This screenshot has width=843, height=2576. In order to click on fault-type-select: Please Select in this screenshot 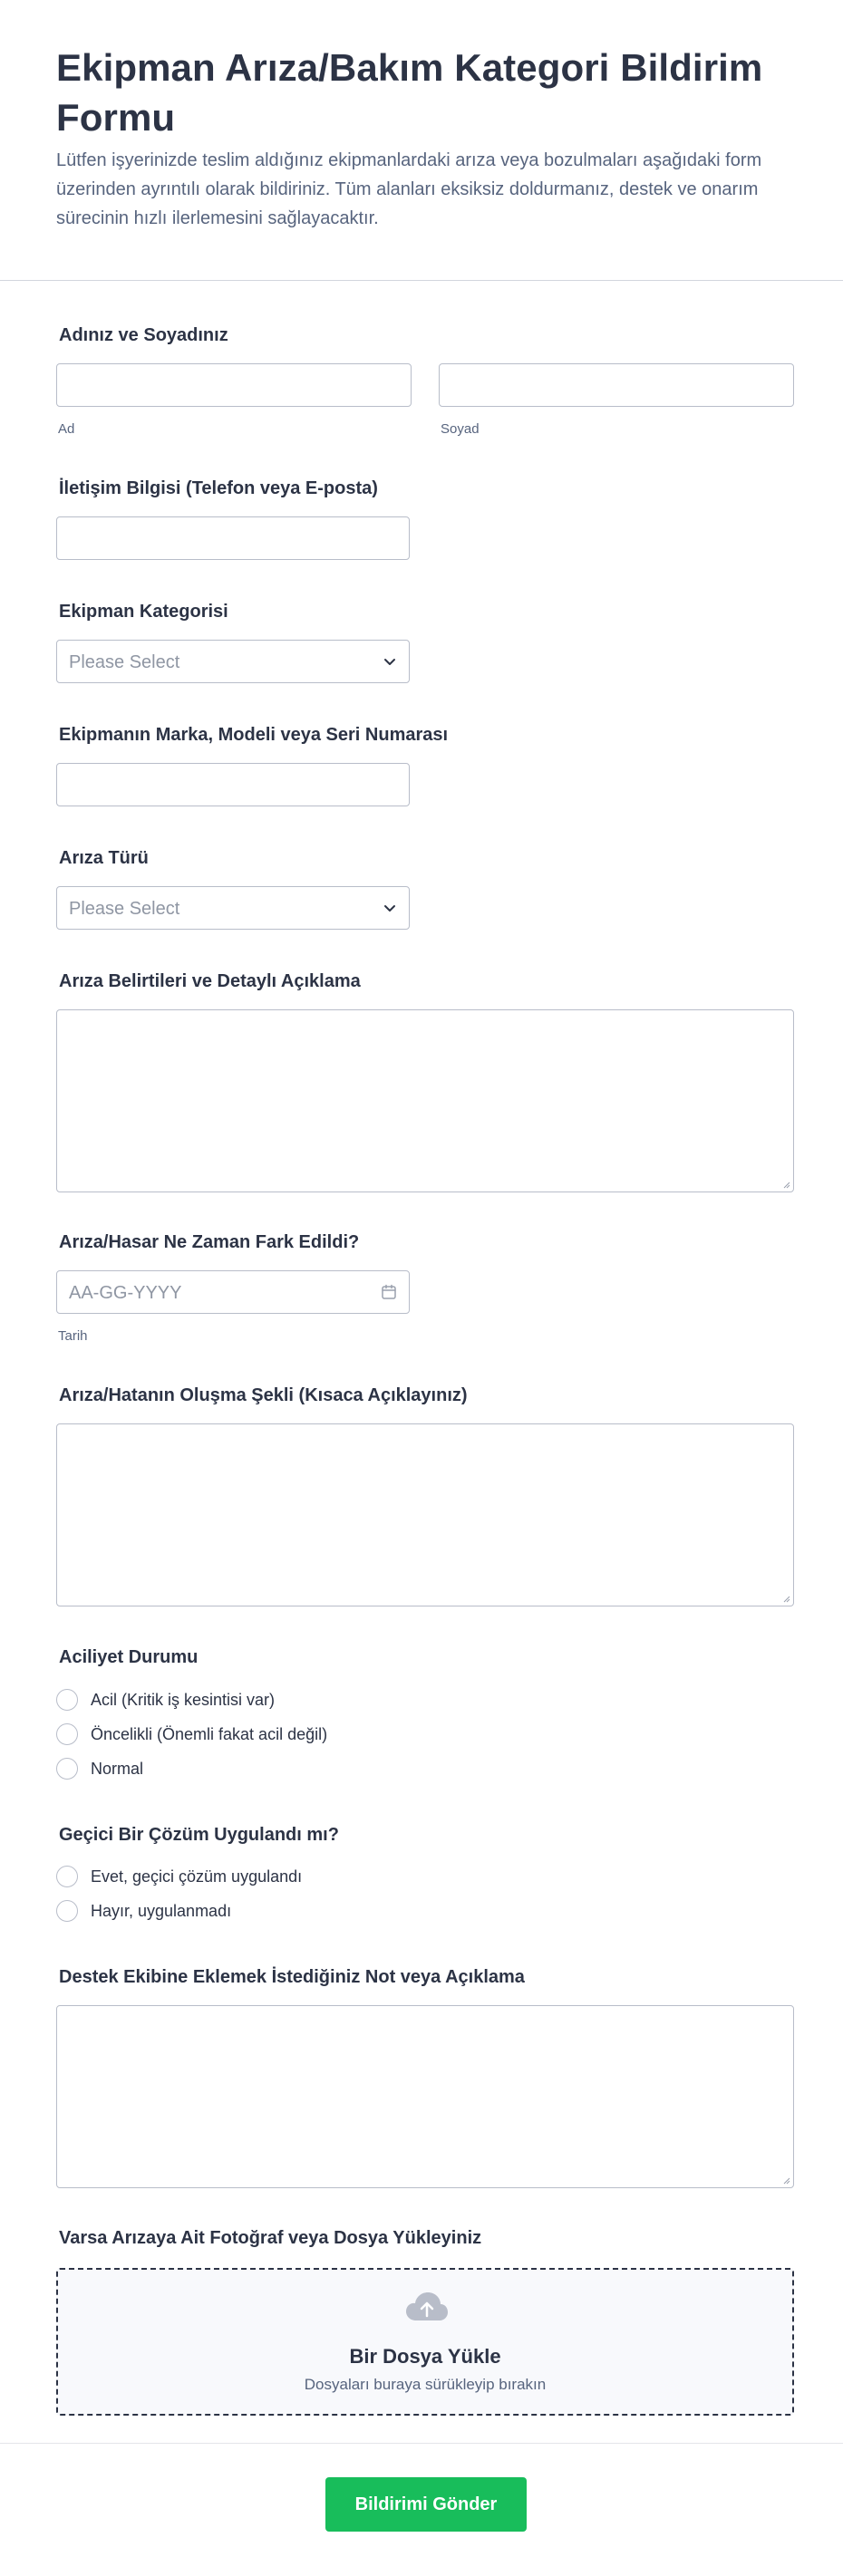, I will do `click(233, 908)`.